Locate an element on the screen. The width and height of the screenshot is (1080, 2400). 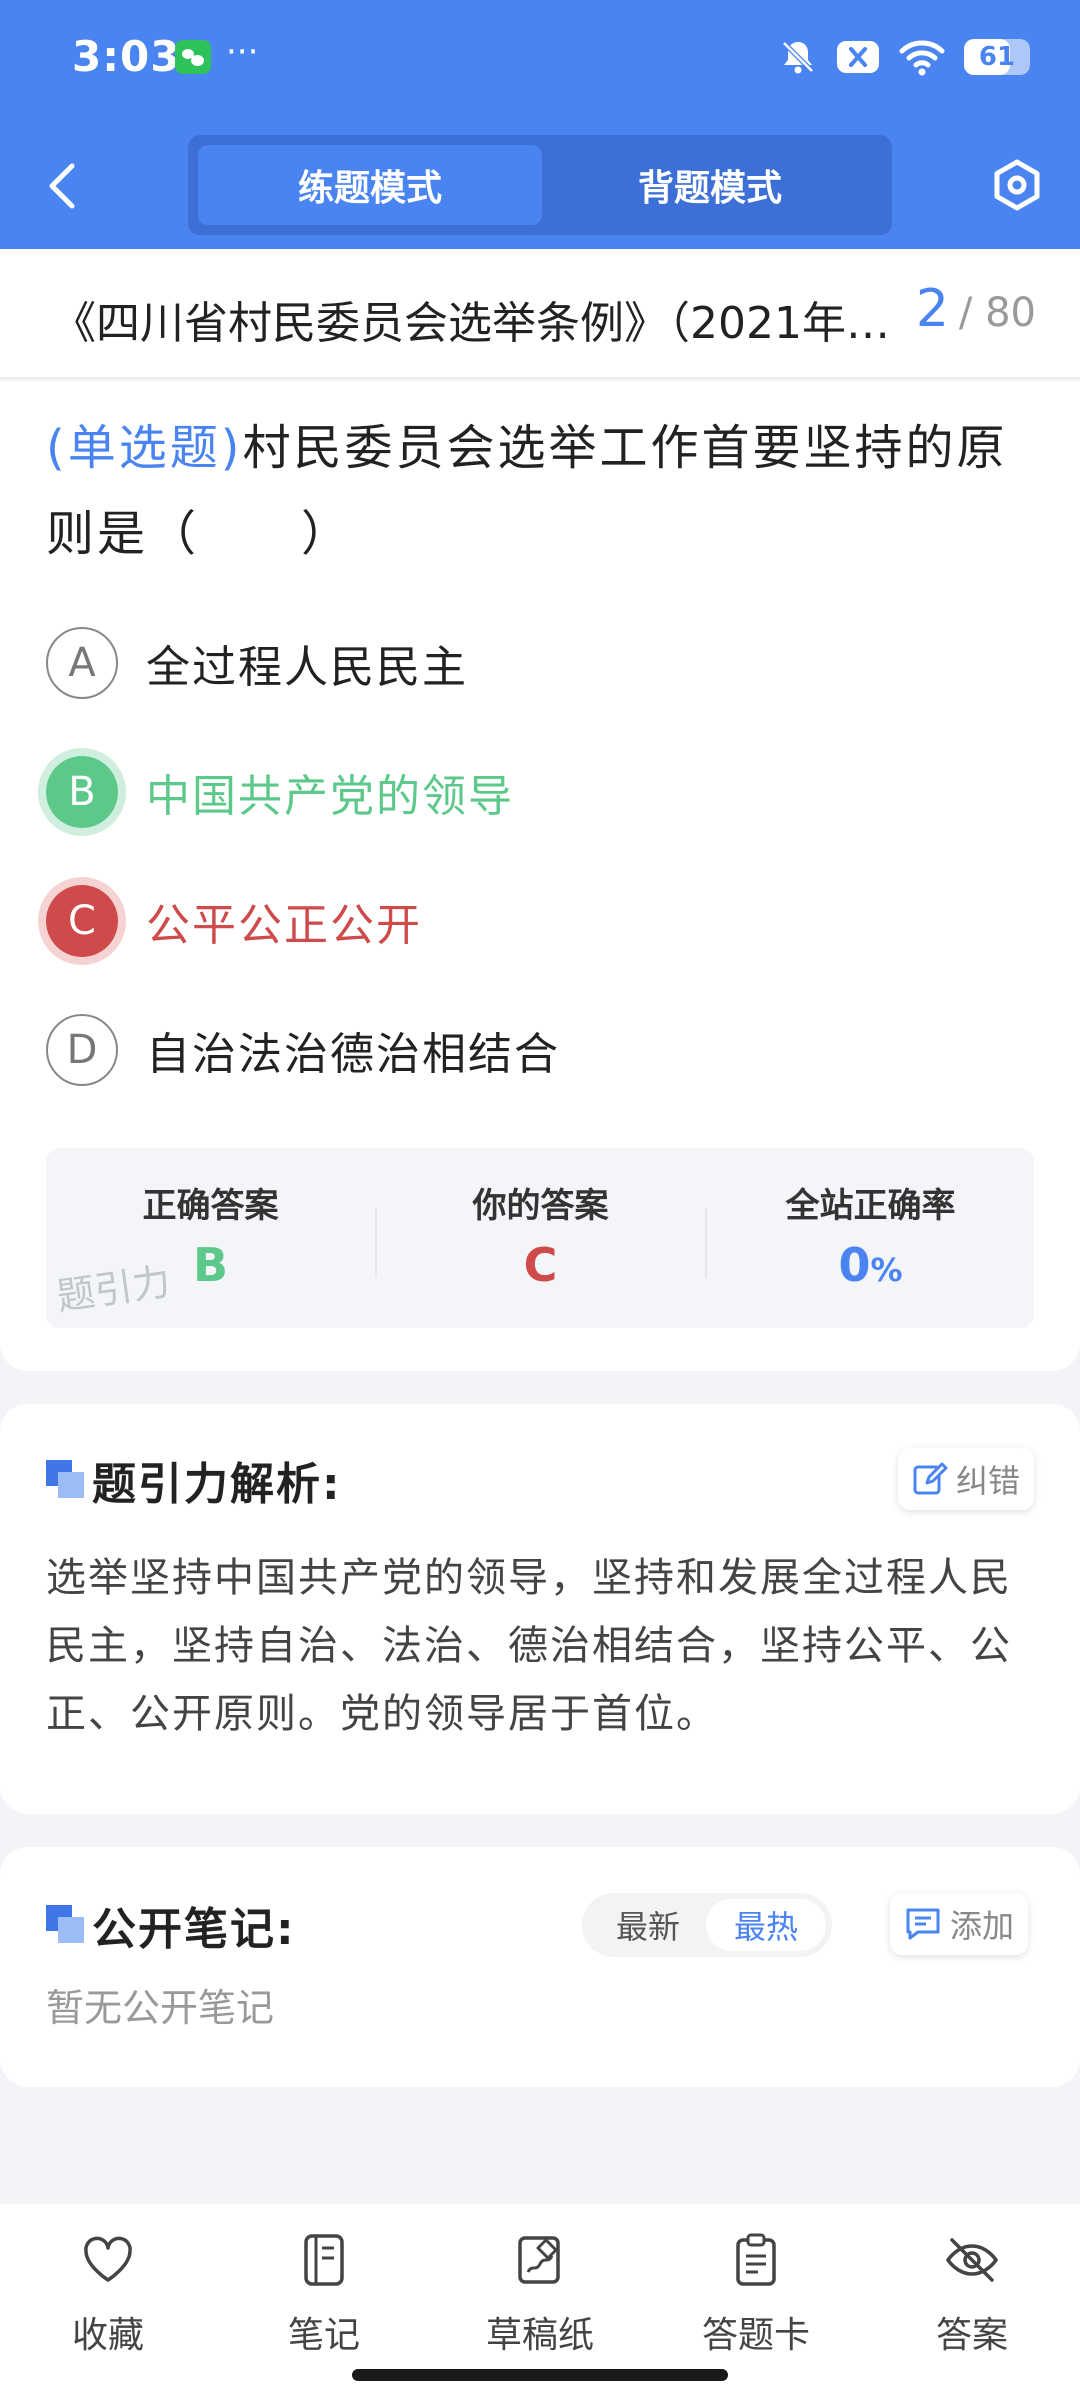
draft-paper-icon is located at coordinates (540, 2260).